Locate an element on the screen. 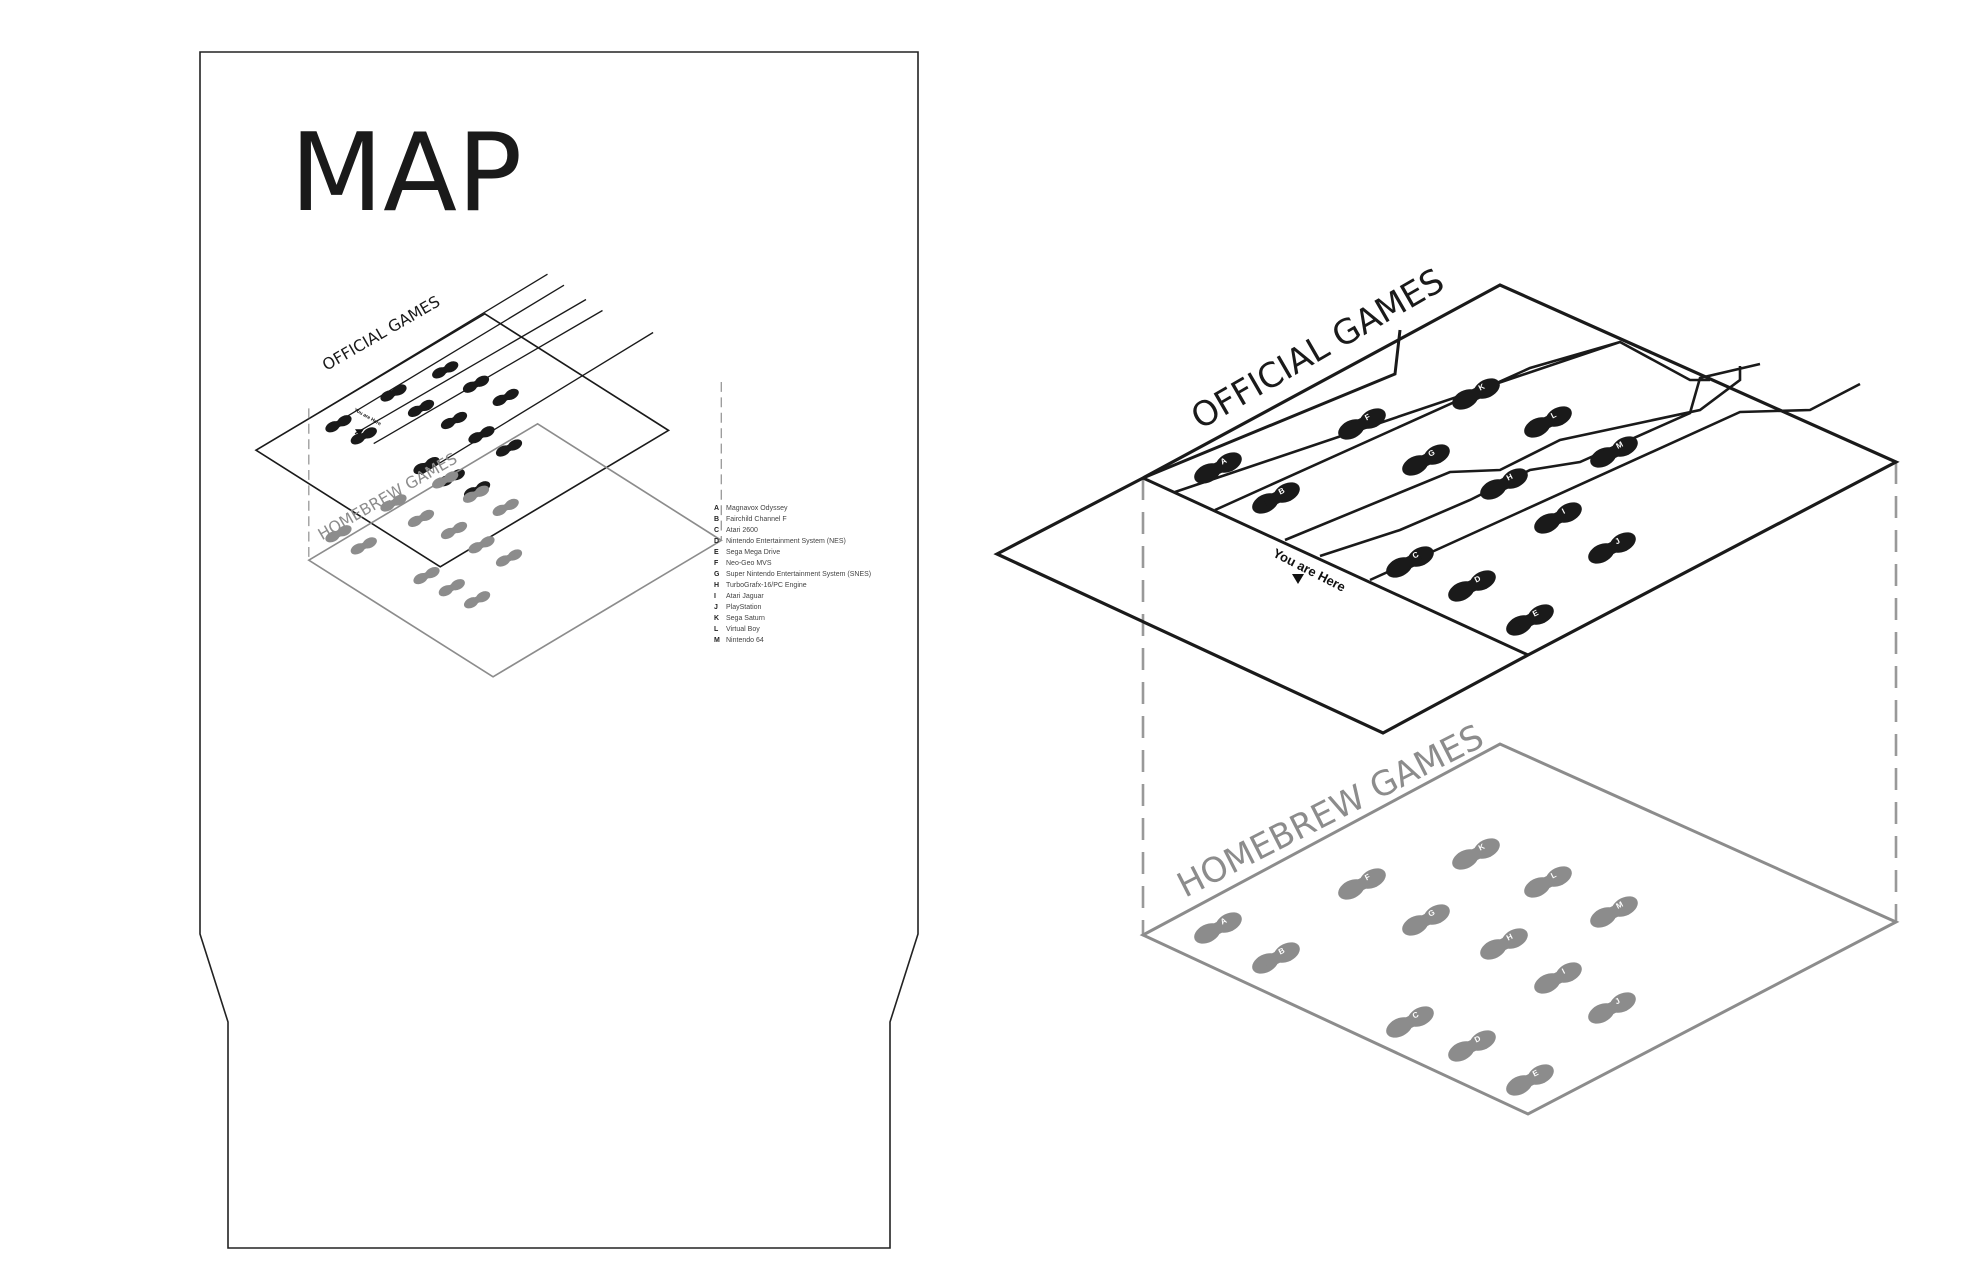 The image size is (1982, 1282). legend-letter: A is located at coordinates (716, 508).